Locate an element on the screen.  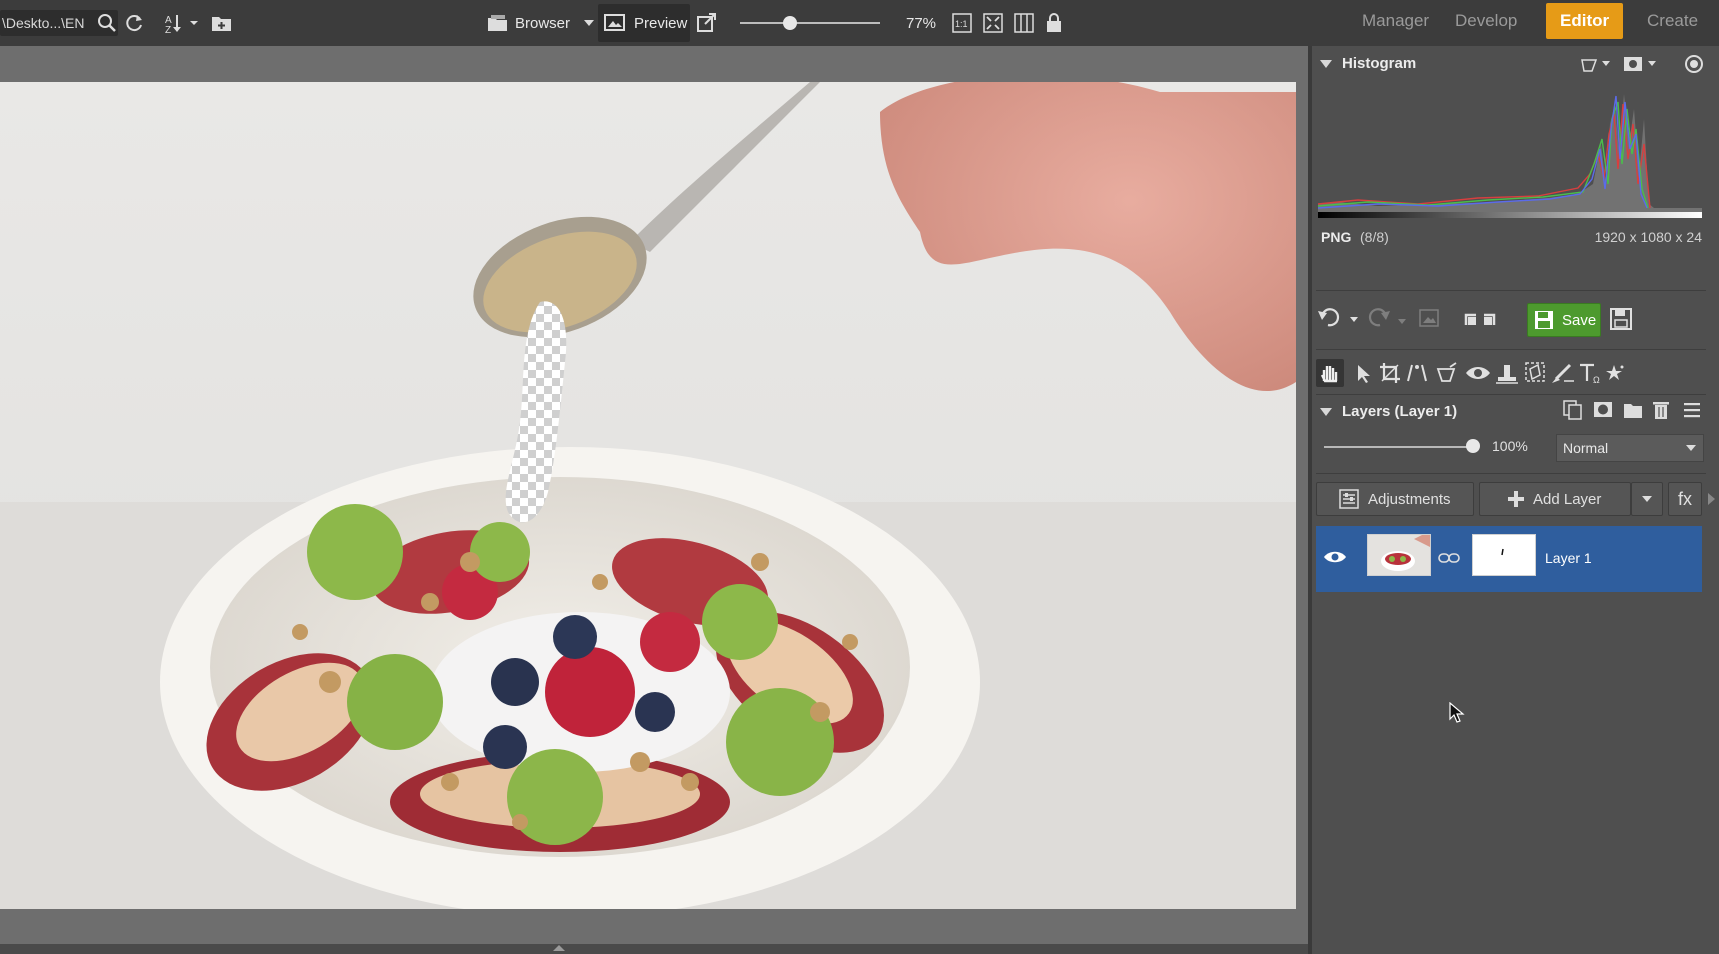
chevron-up-icon is located at coordinates (559, 948).